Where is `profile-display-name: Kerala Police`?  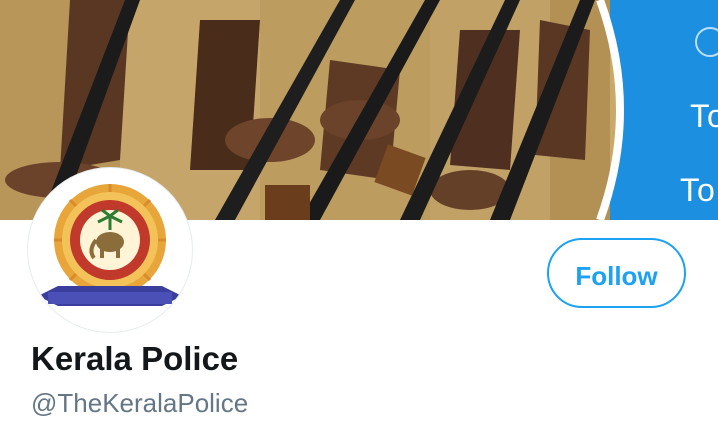
profile-display-name: Kerala Police is located at coordinates (135, 358).